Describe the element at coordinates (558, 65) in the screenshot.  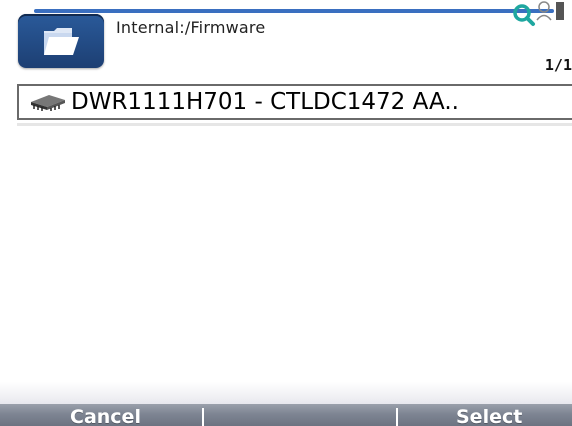
I see `page-counter: 1/1` at that location.